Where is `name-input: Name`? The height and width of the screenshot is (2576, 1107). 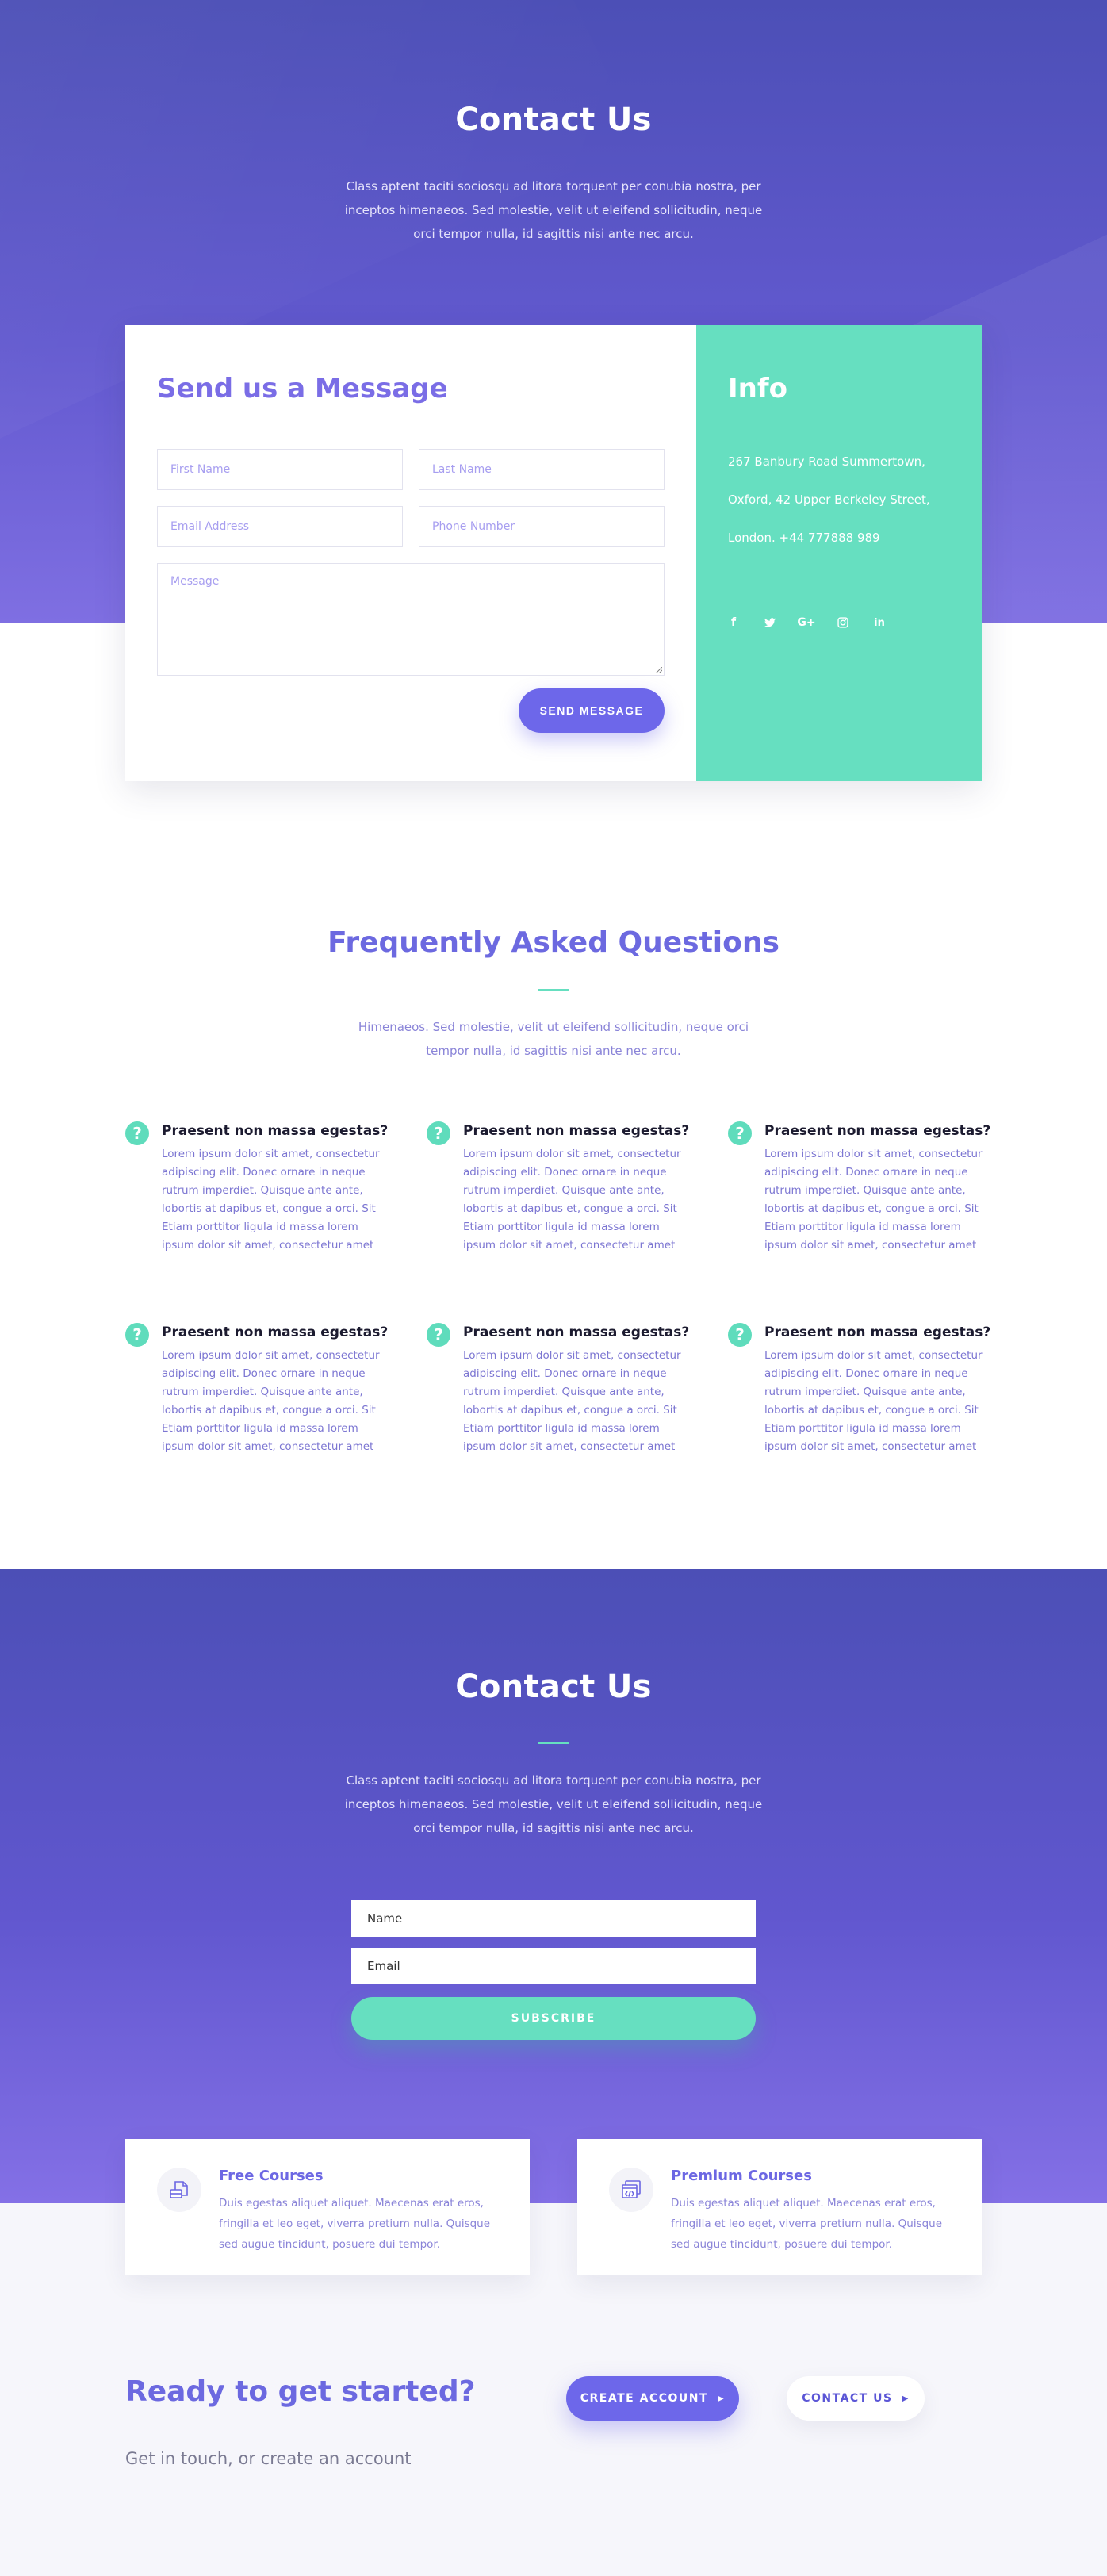
name-input: Name is located at coordinates (553, 1919).